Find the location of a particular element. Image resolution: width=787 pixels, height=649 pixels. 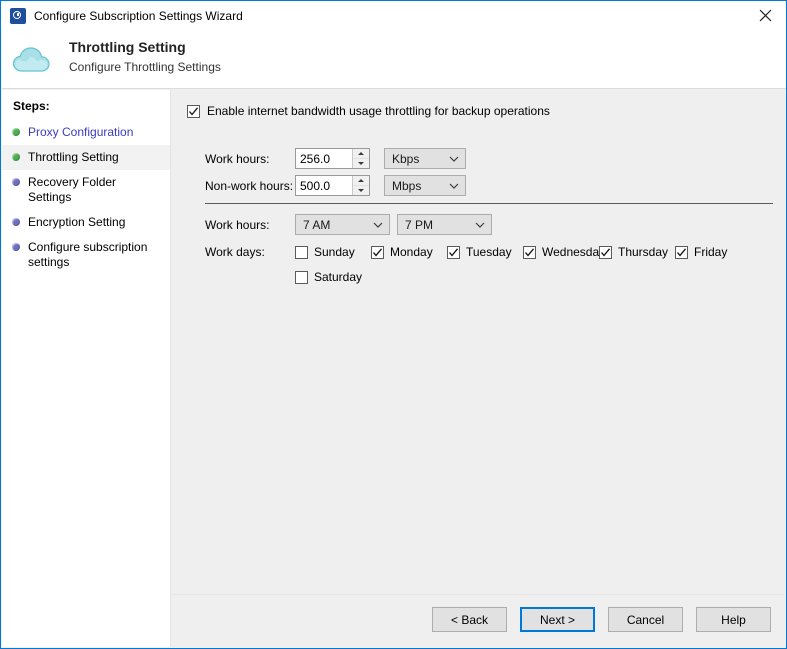

close-button is located at coordinates (764, 15).